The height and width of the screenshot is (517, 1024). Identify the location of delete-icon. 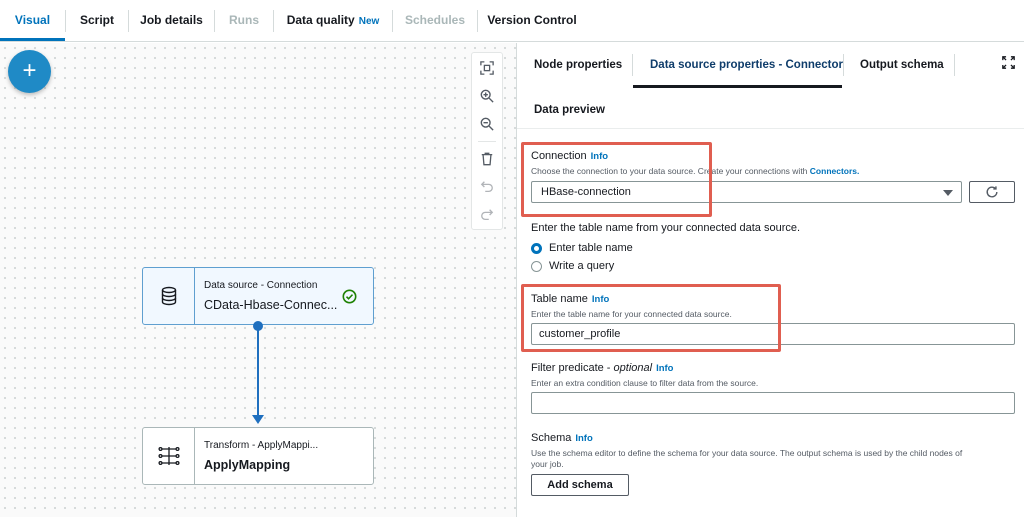
(487, 159).